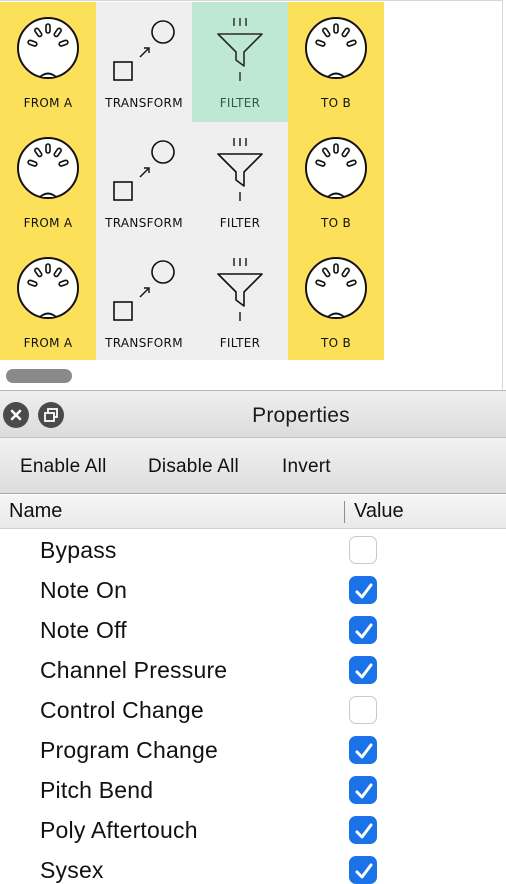  What do you see at coordinates (84, 590) in the screenshot?
I see `property-name: Note On` at bounding box center [84, 590].